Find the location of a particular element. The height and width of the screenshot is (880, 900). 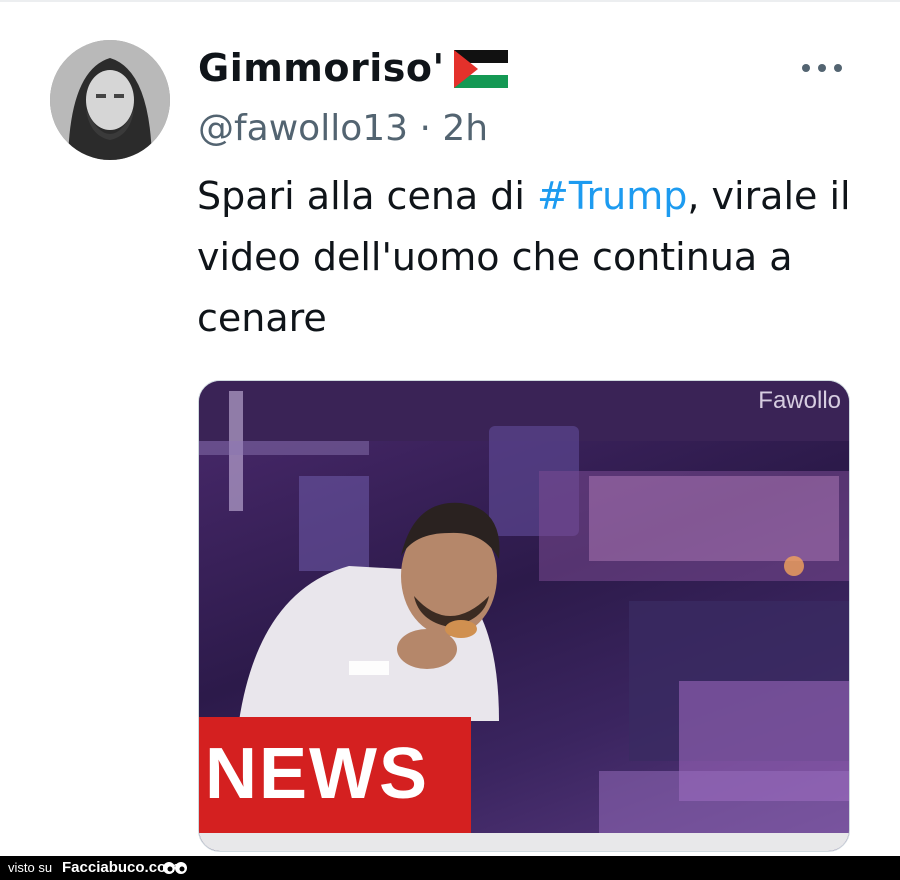

author-handle: @fawollo13 is located at coordinates (303, 128).